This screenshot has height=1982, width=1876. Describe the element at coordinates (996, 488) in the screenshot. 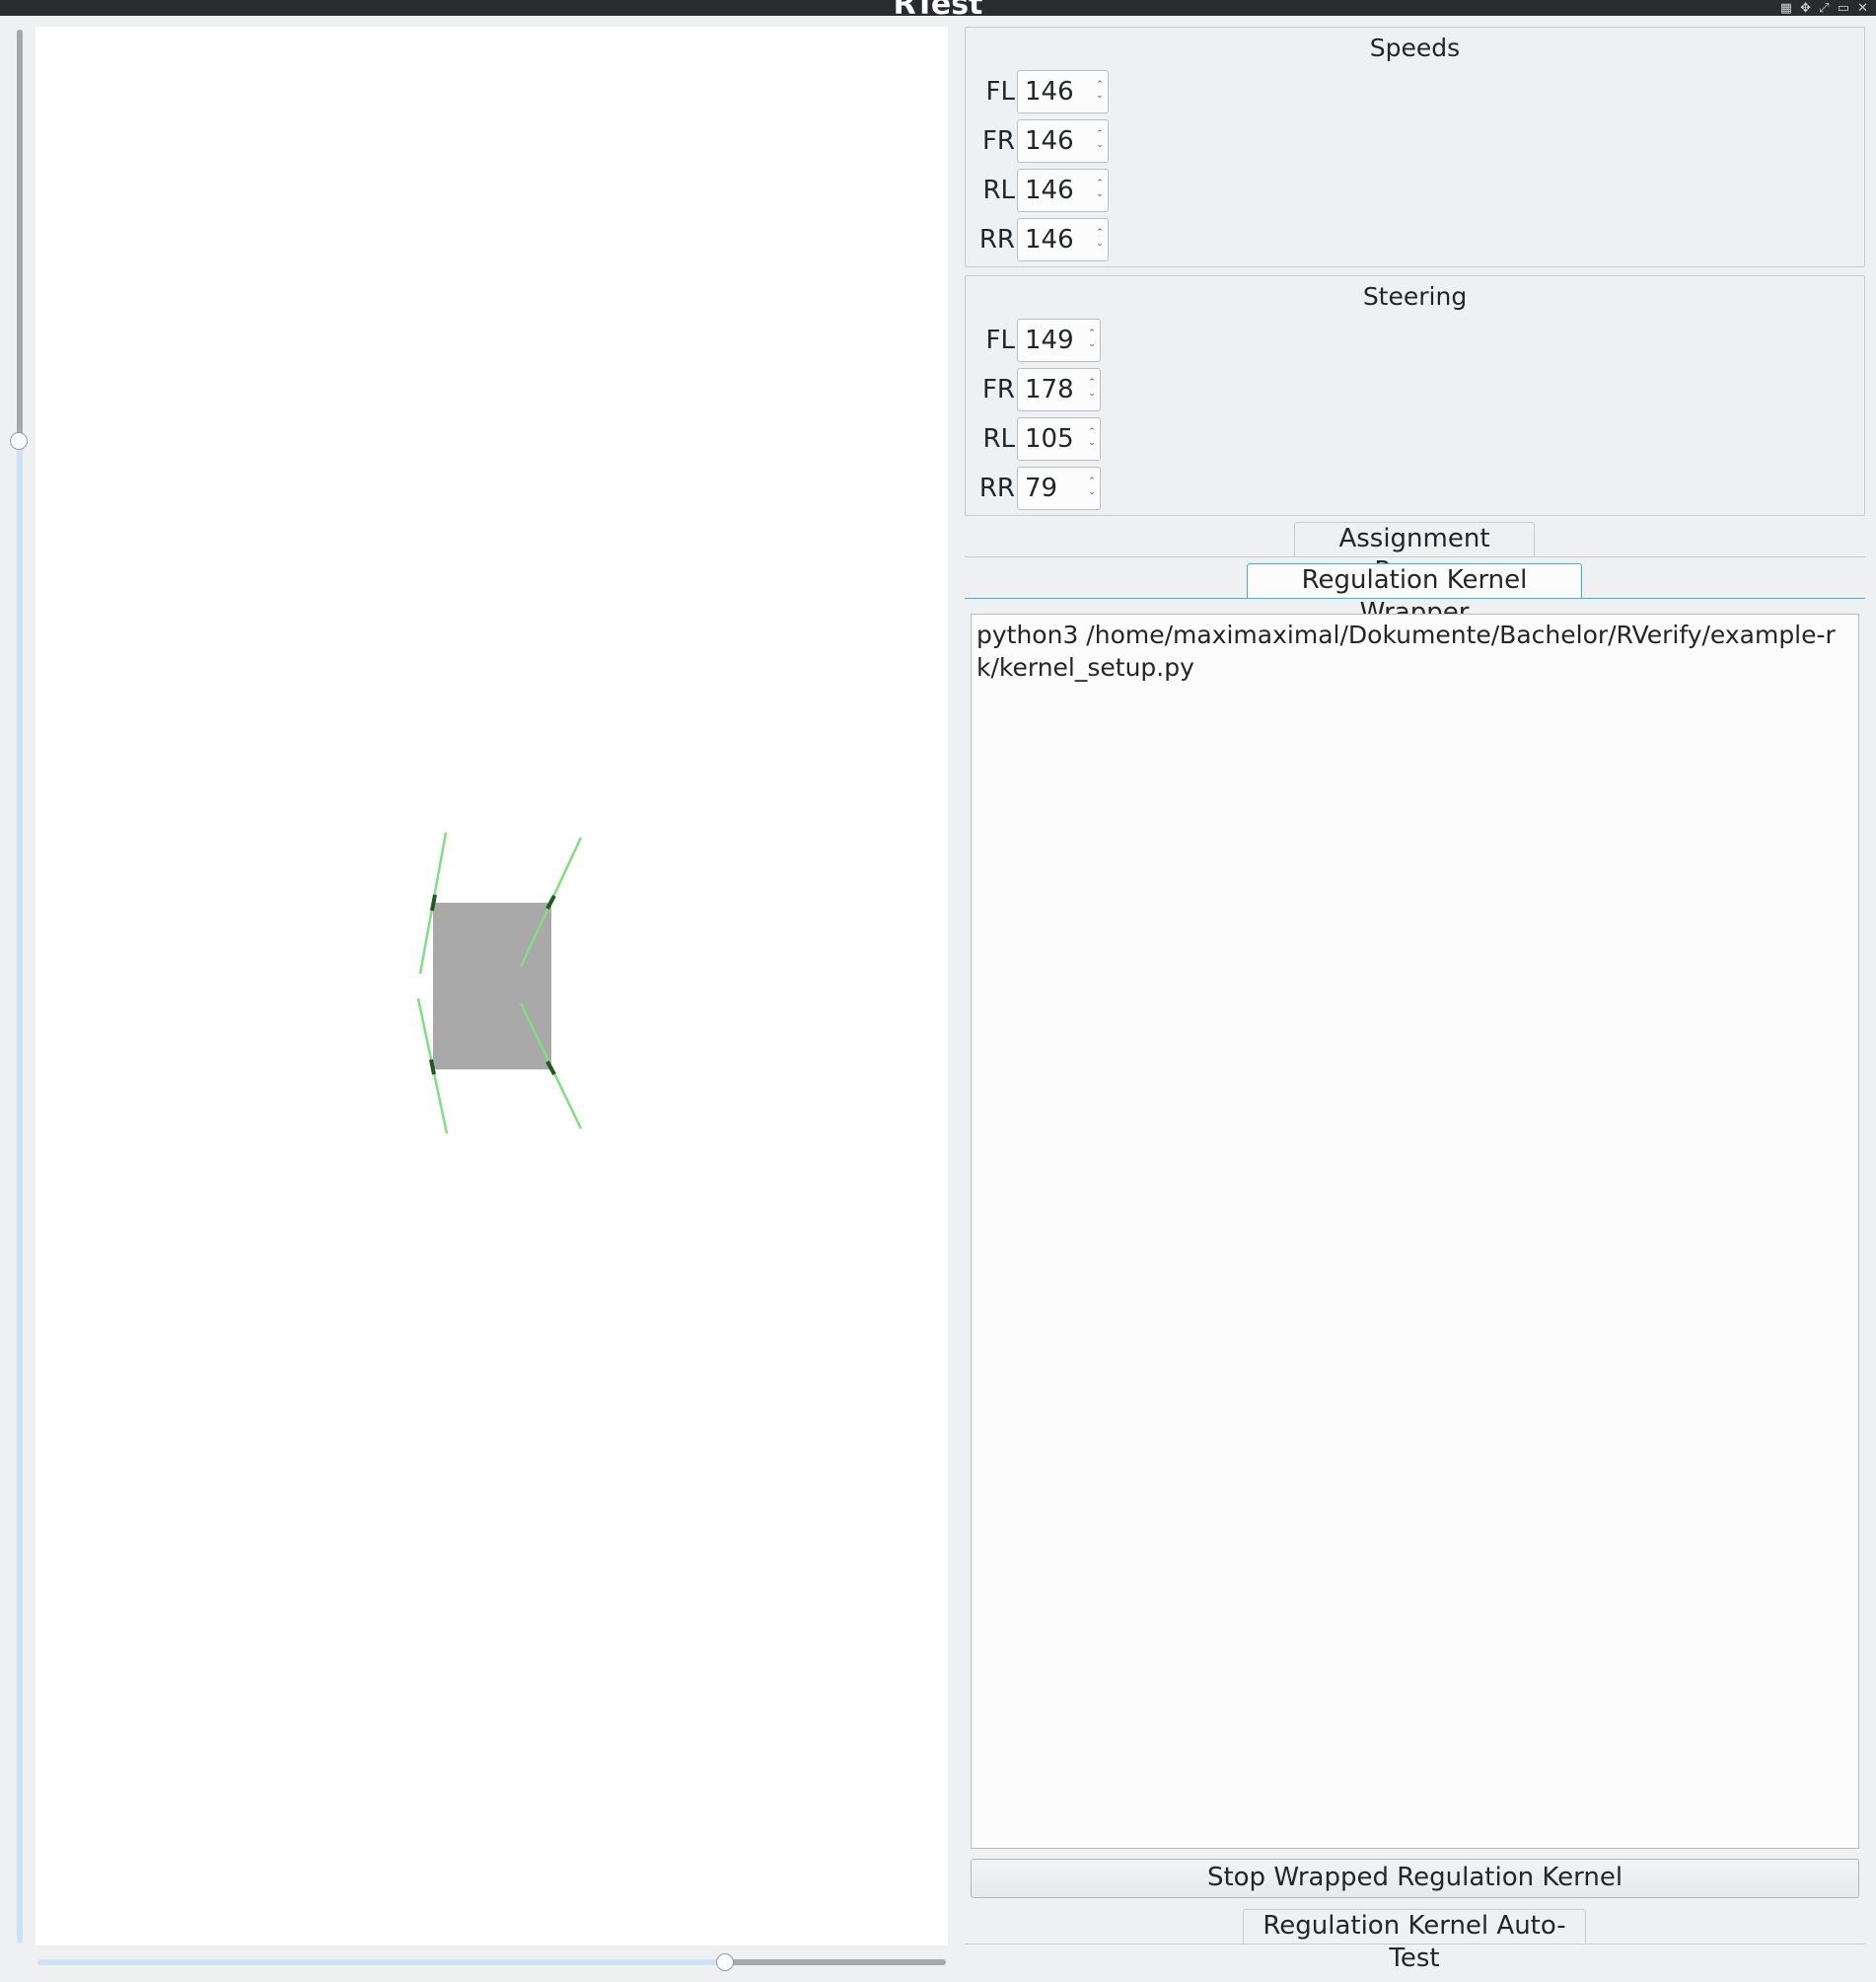

I see `steering-label: RR` at that location.